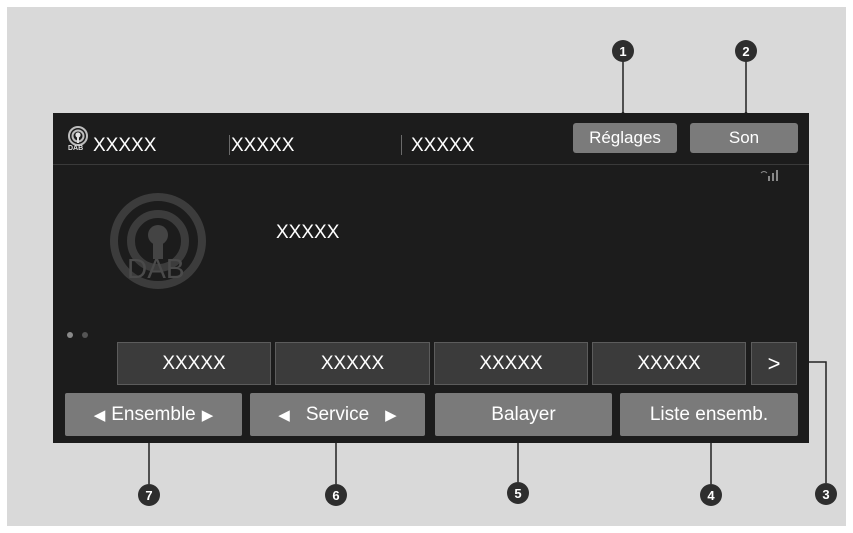 This screenshot has height=533, width=853. Describe the element at coordinates (518, 493) in the screenshot. I see `callout-5: 5` at that location.